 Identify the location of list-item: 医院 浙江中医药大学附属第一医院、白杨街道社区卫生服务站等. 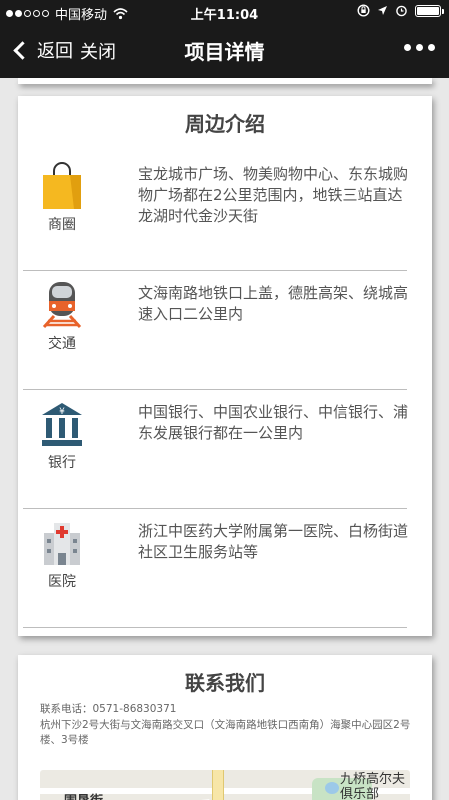
(225, 568).